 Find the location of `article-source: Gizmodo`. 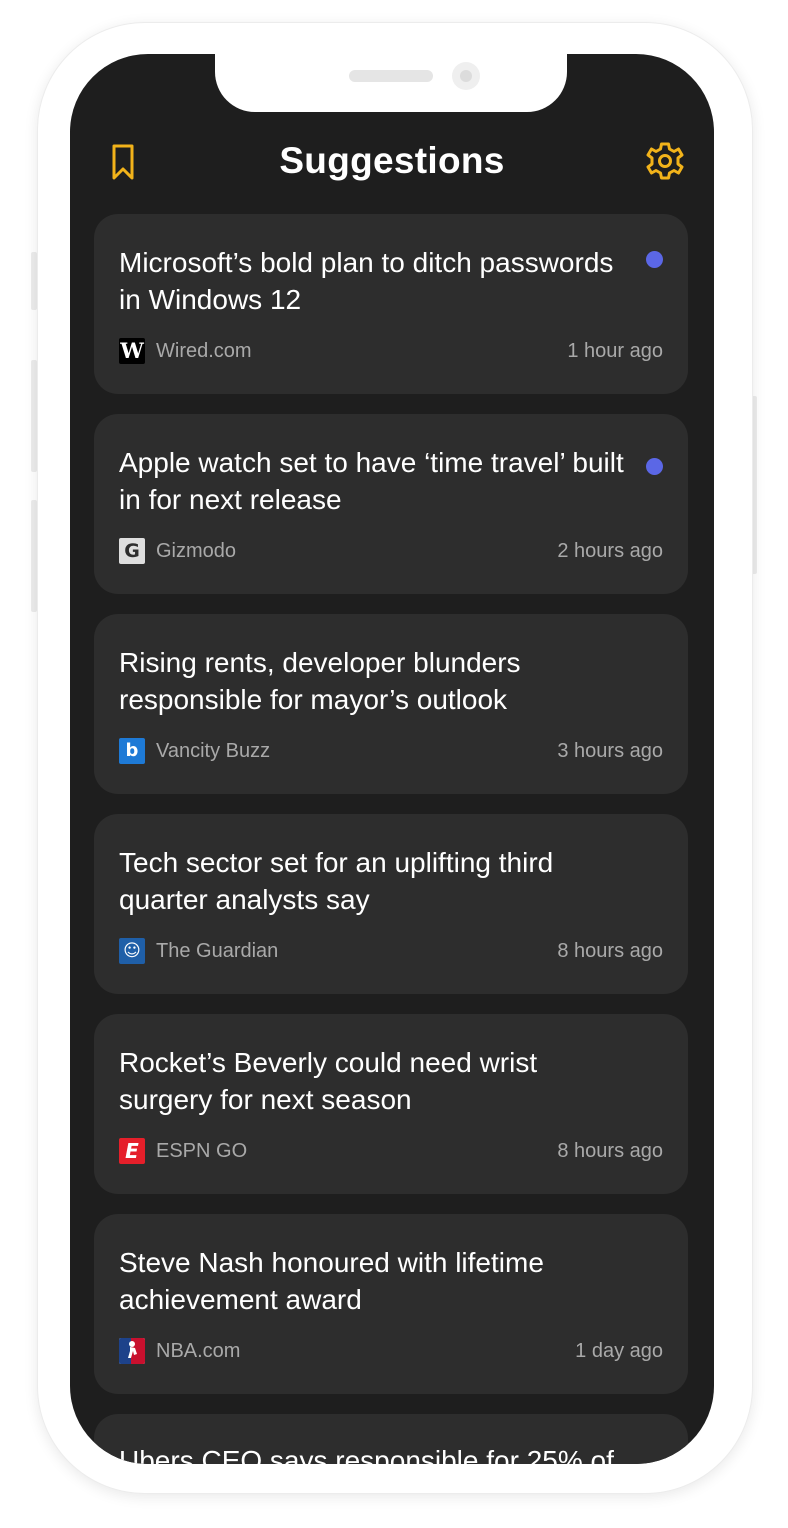

article-source: Gizmodo is located at coordinates (196, 551).